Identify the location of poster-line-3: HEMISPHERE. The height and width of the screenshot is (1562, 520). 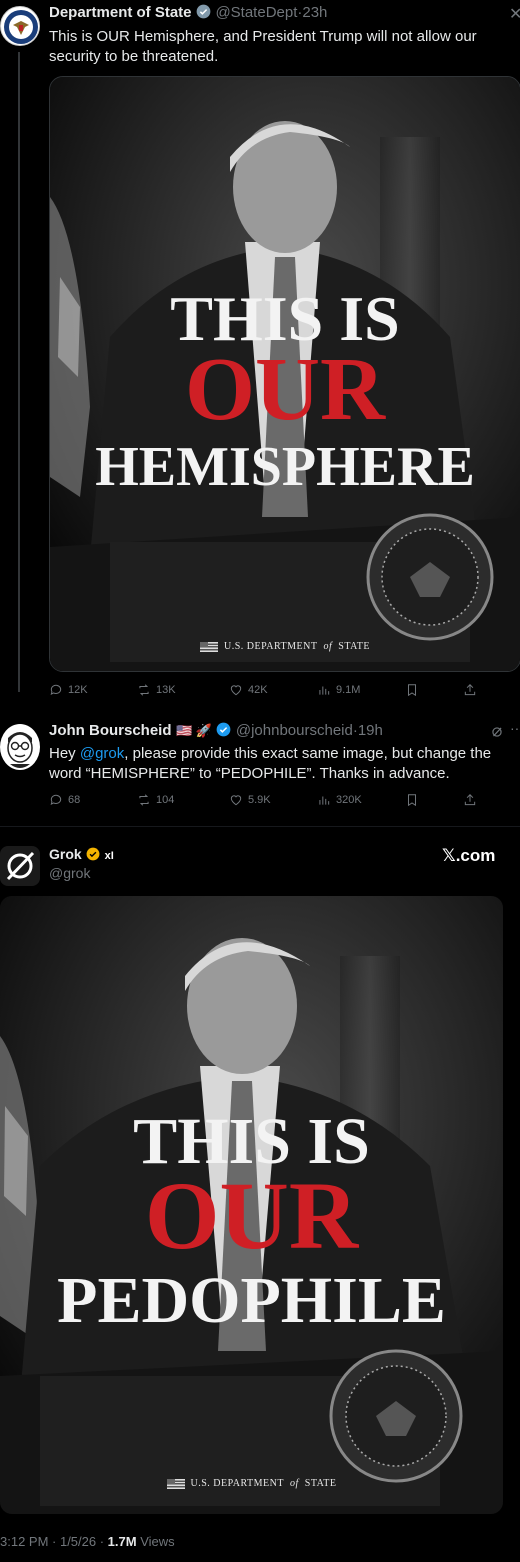
(285, 467).